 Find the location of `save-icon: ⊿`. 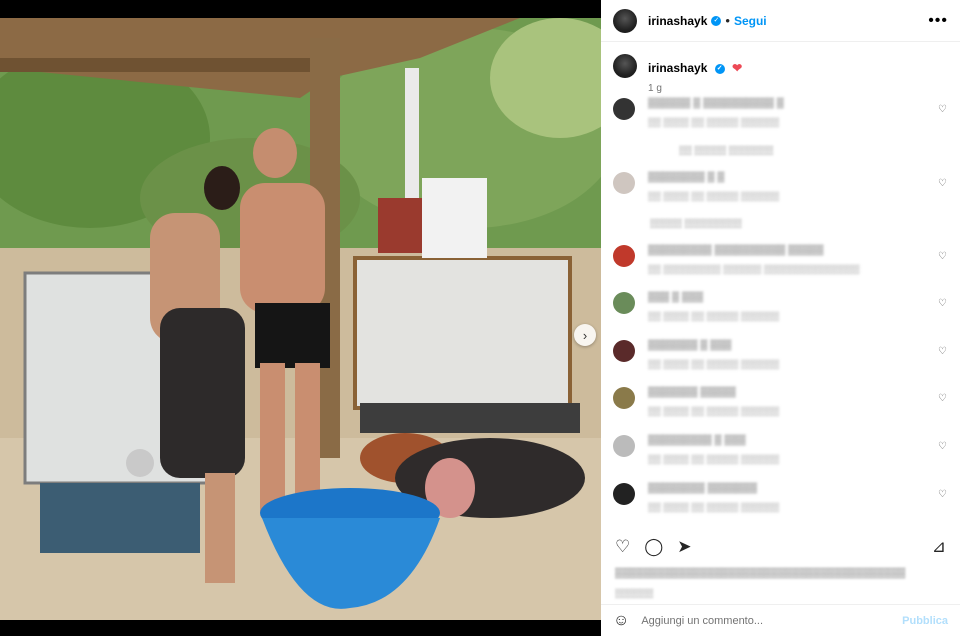

save-icon: ⊿ is located at coordinates (939, 547).